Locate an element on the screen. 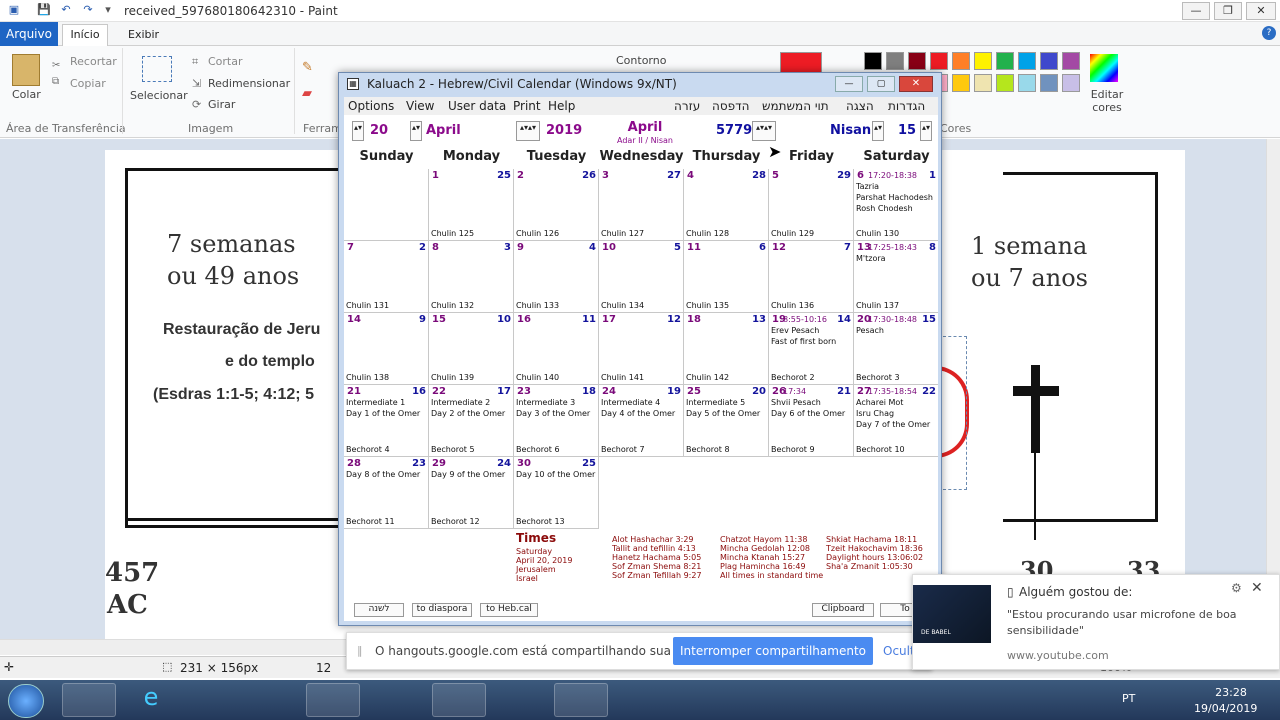 The height and width of the screenshot is (720, 1280). calendar-day-cell: 20 15 17:30-18:48 Pesach Bechorot 3 is located at coordinates (896, 349).